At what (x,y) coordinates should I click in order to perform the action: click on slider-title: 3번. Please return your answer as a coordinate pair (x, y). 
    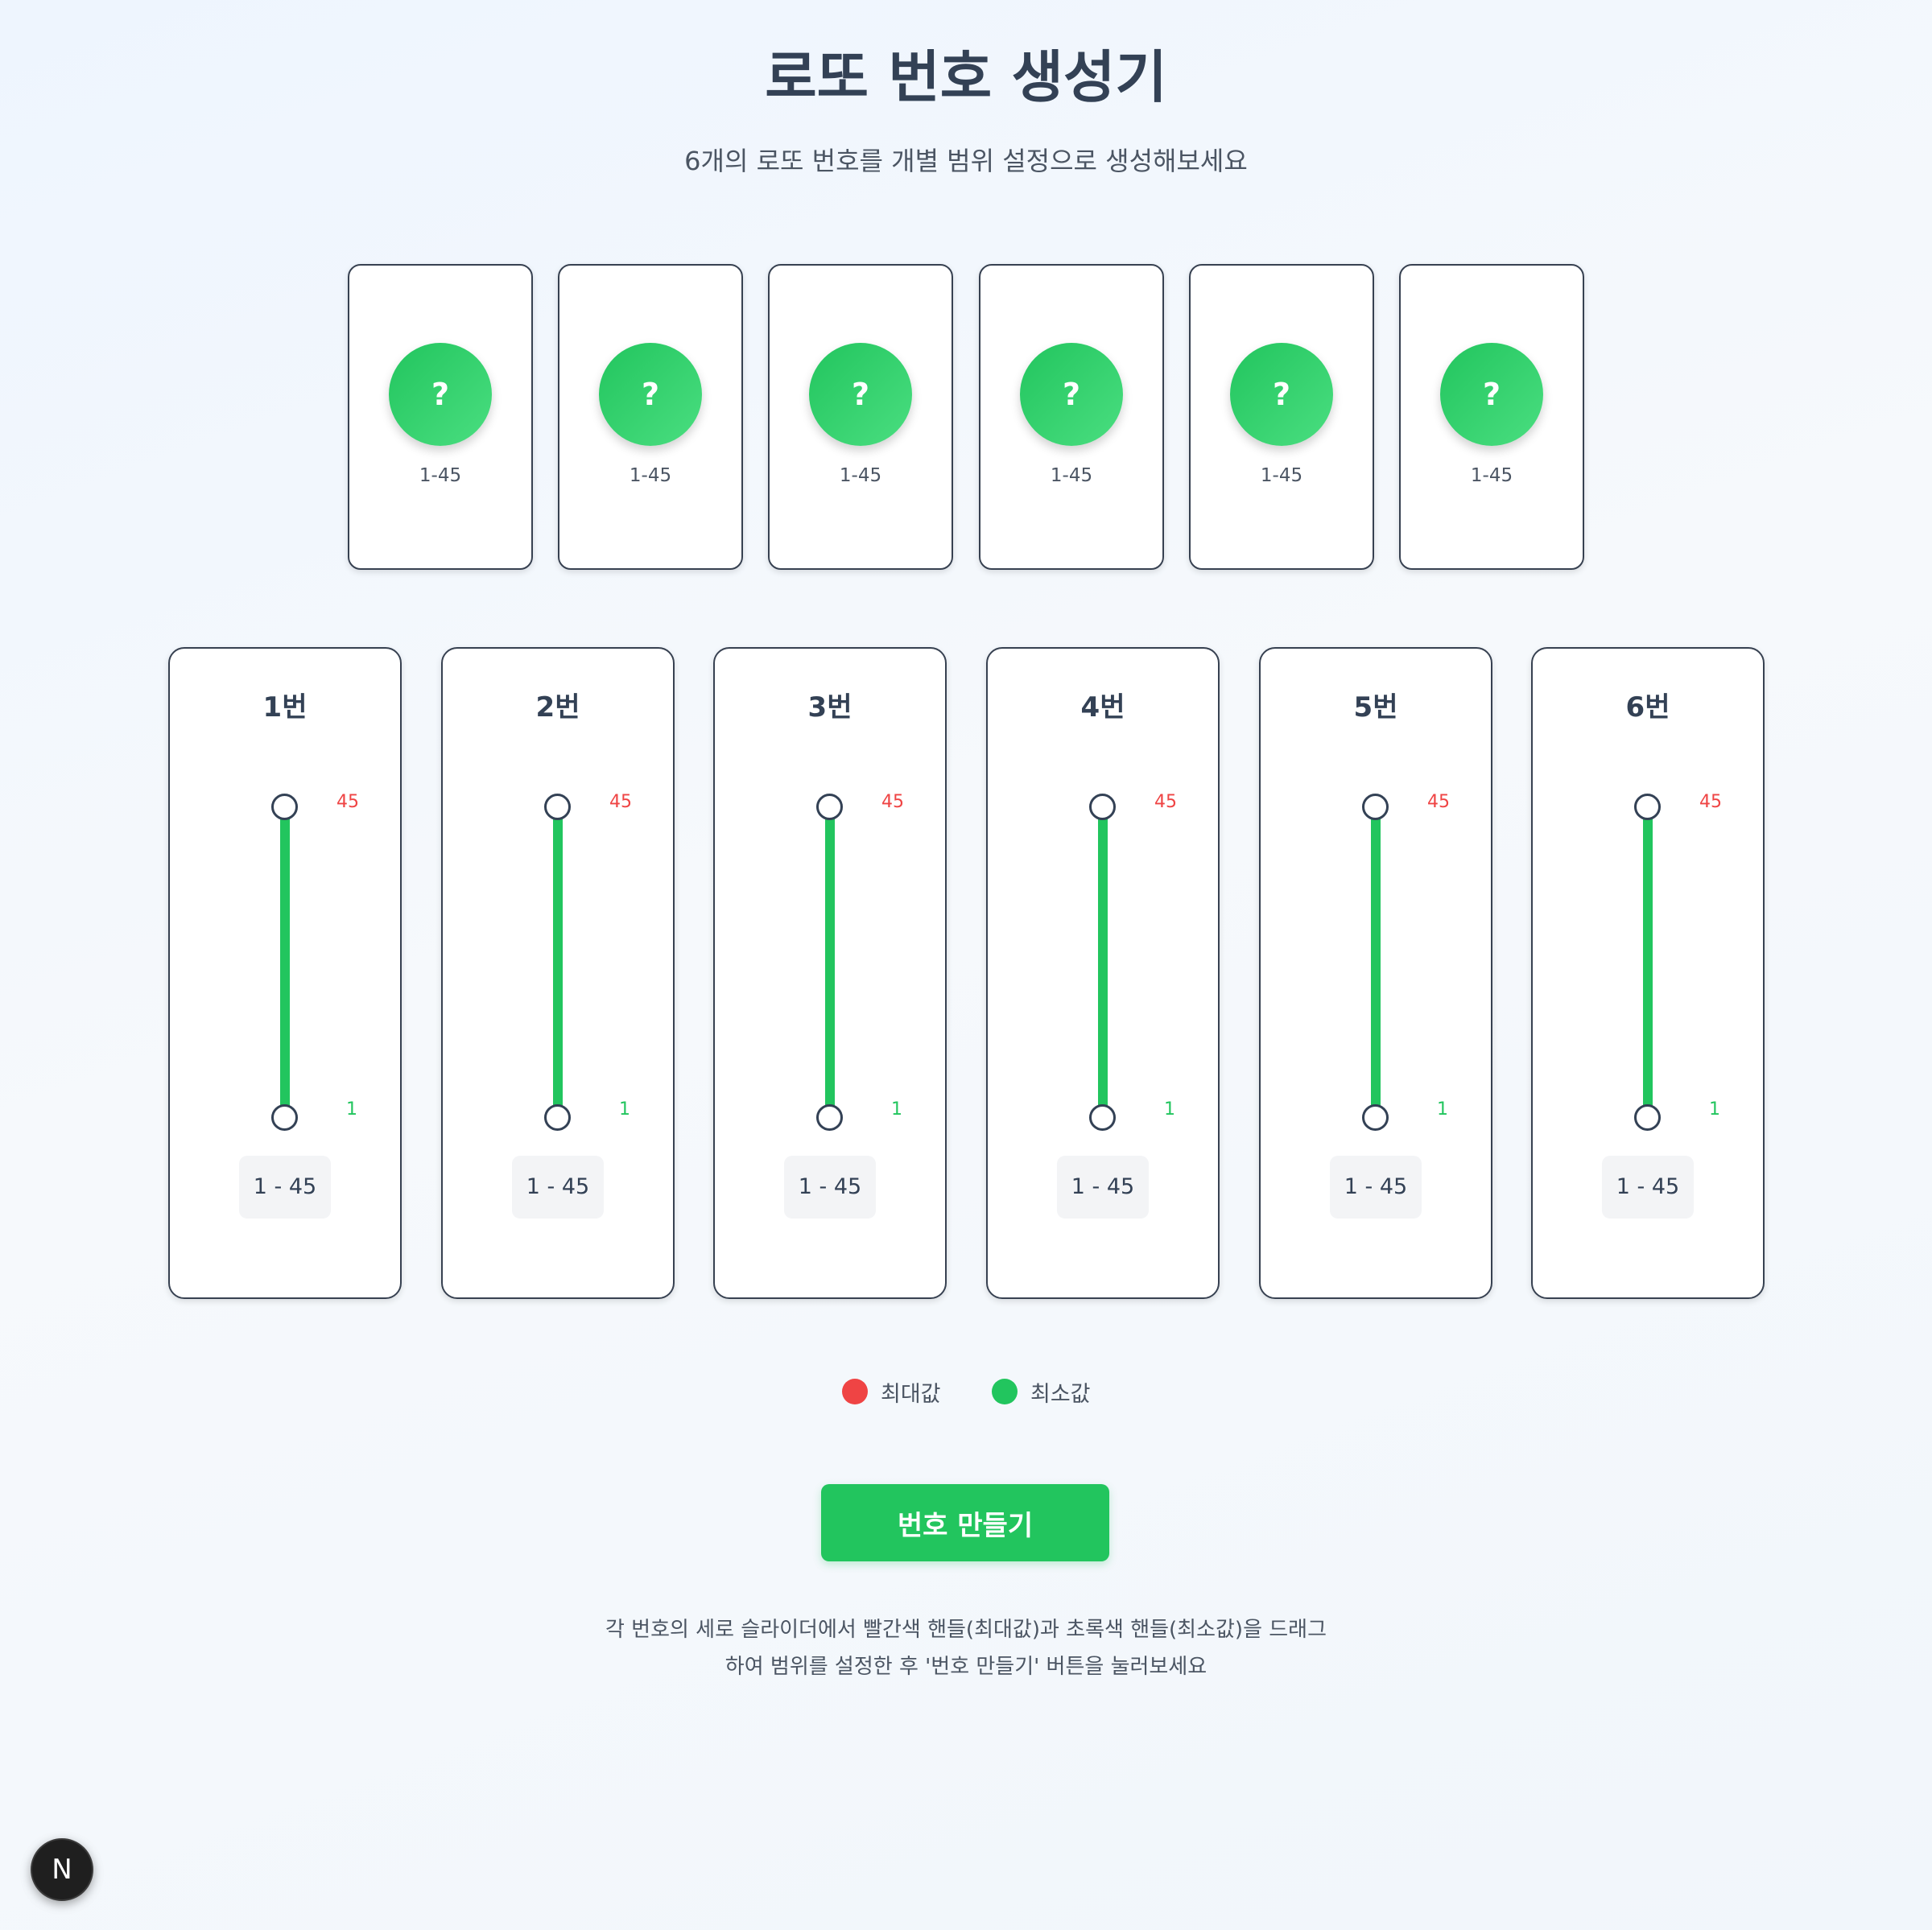
    Looking at the image, I should click on (829, 707).